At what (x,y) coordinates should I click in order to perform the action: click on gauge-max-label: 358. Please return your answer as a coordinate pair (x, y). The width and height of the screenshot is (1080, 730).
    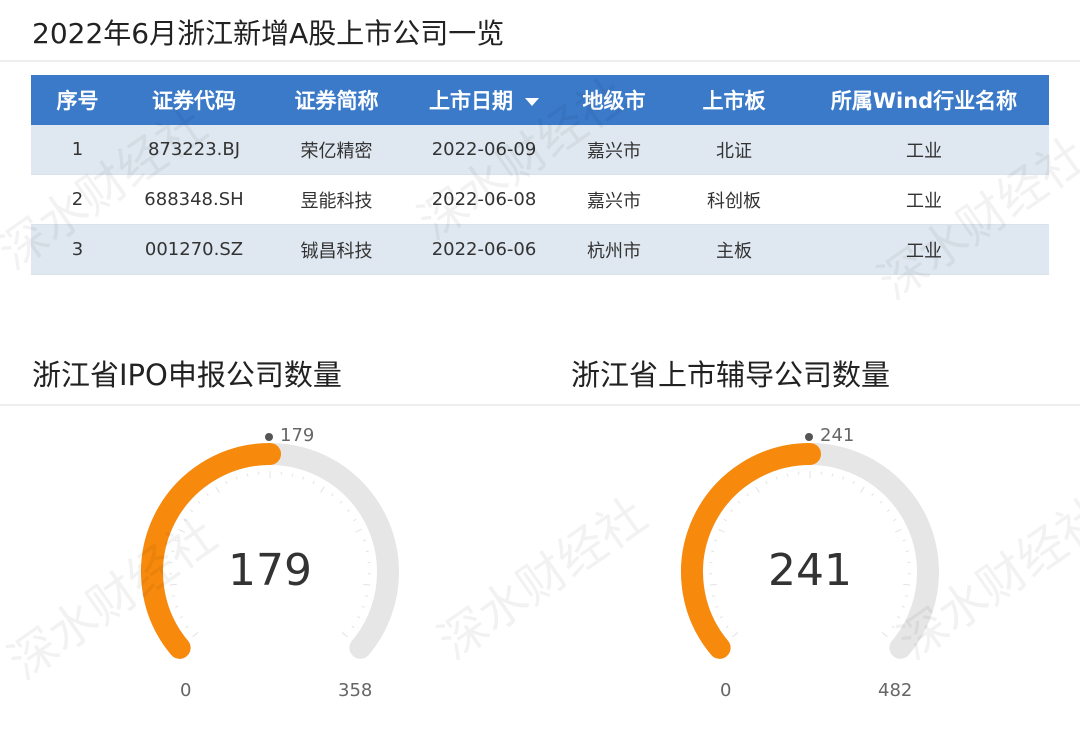
    Looking at the image, I should click on (355, 690).